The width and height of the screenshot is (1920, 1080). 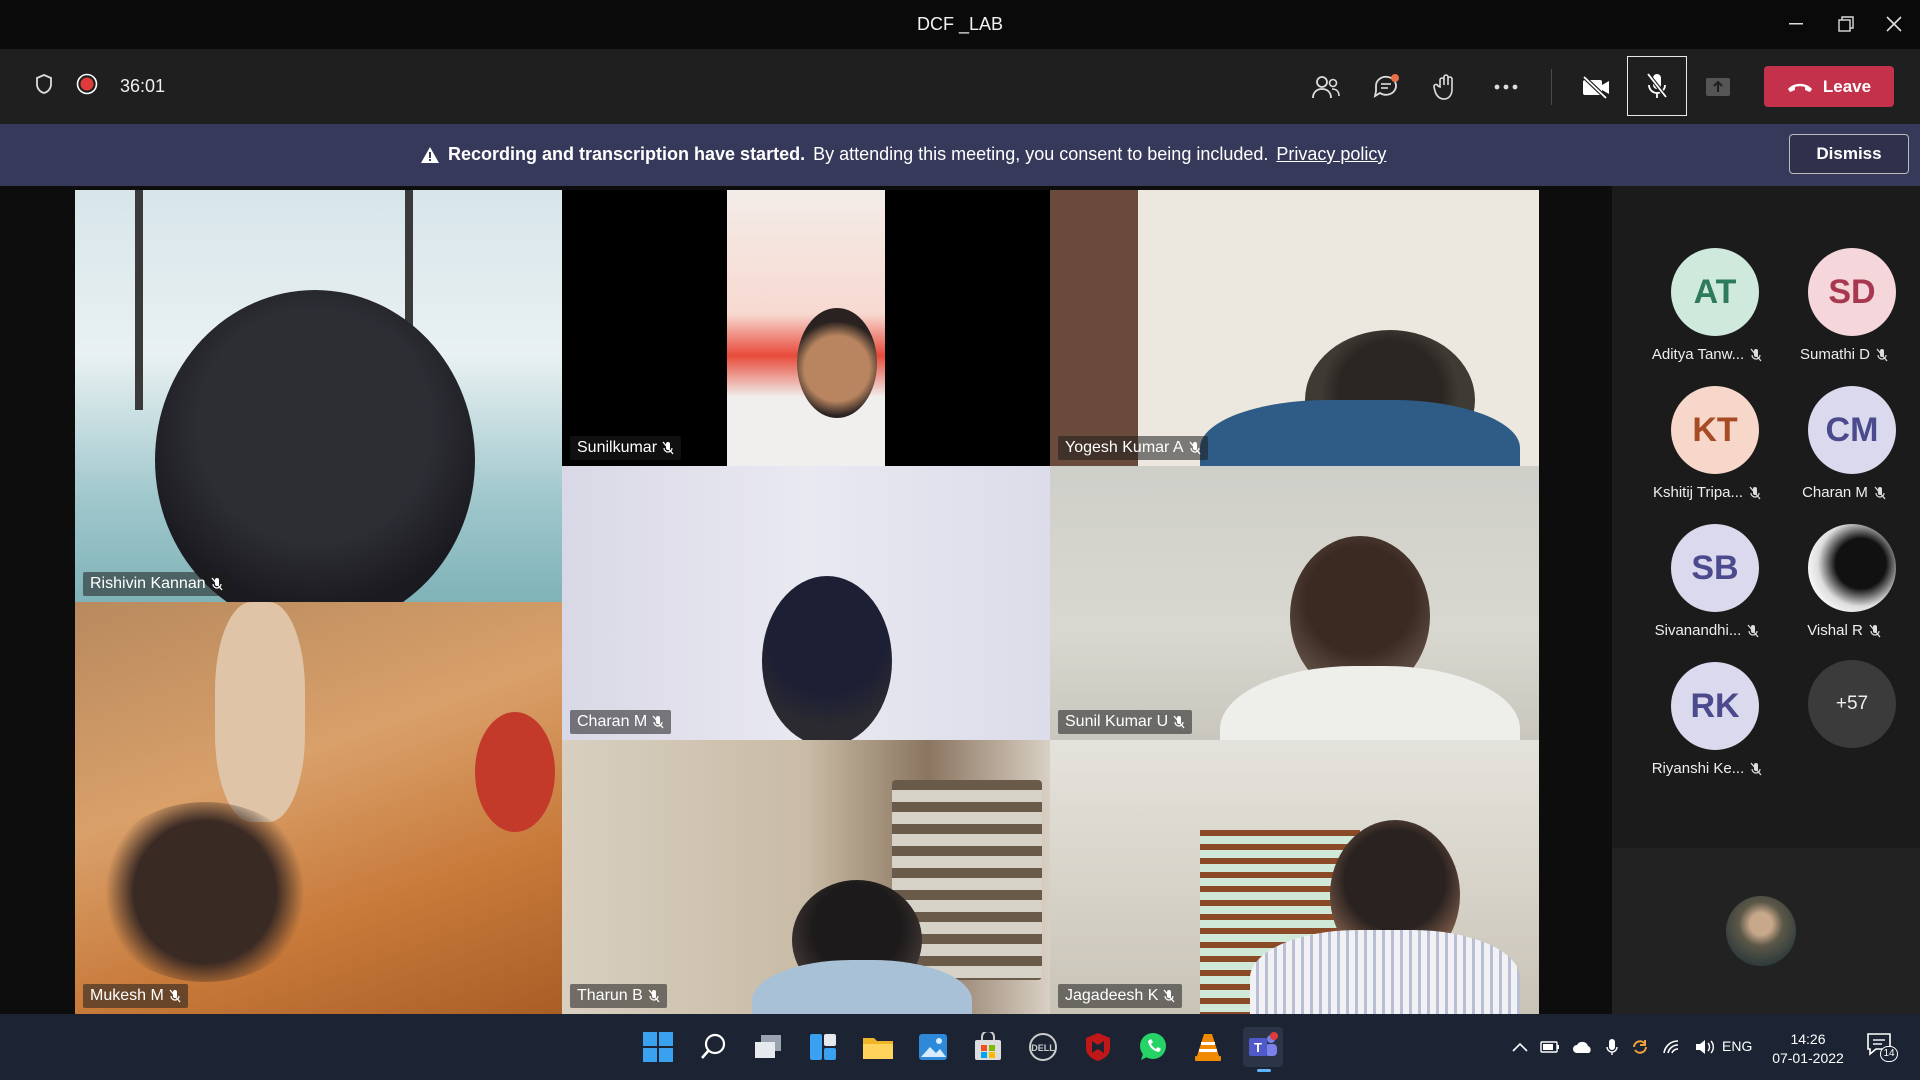 I want to click on video-tile: Tharun B, so click(x=806, y=877).